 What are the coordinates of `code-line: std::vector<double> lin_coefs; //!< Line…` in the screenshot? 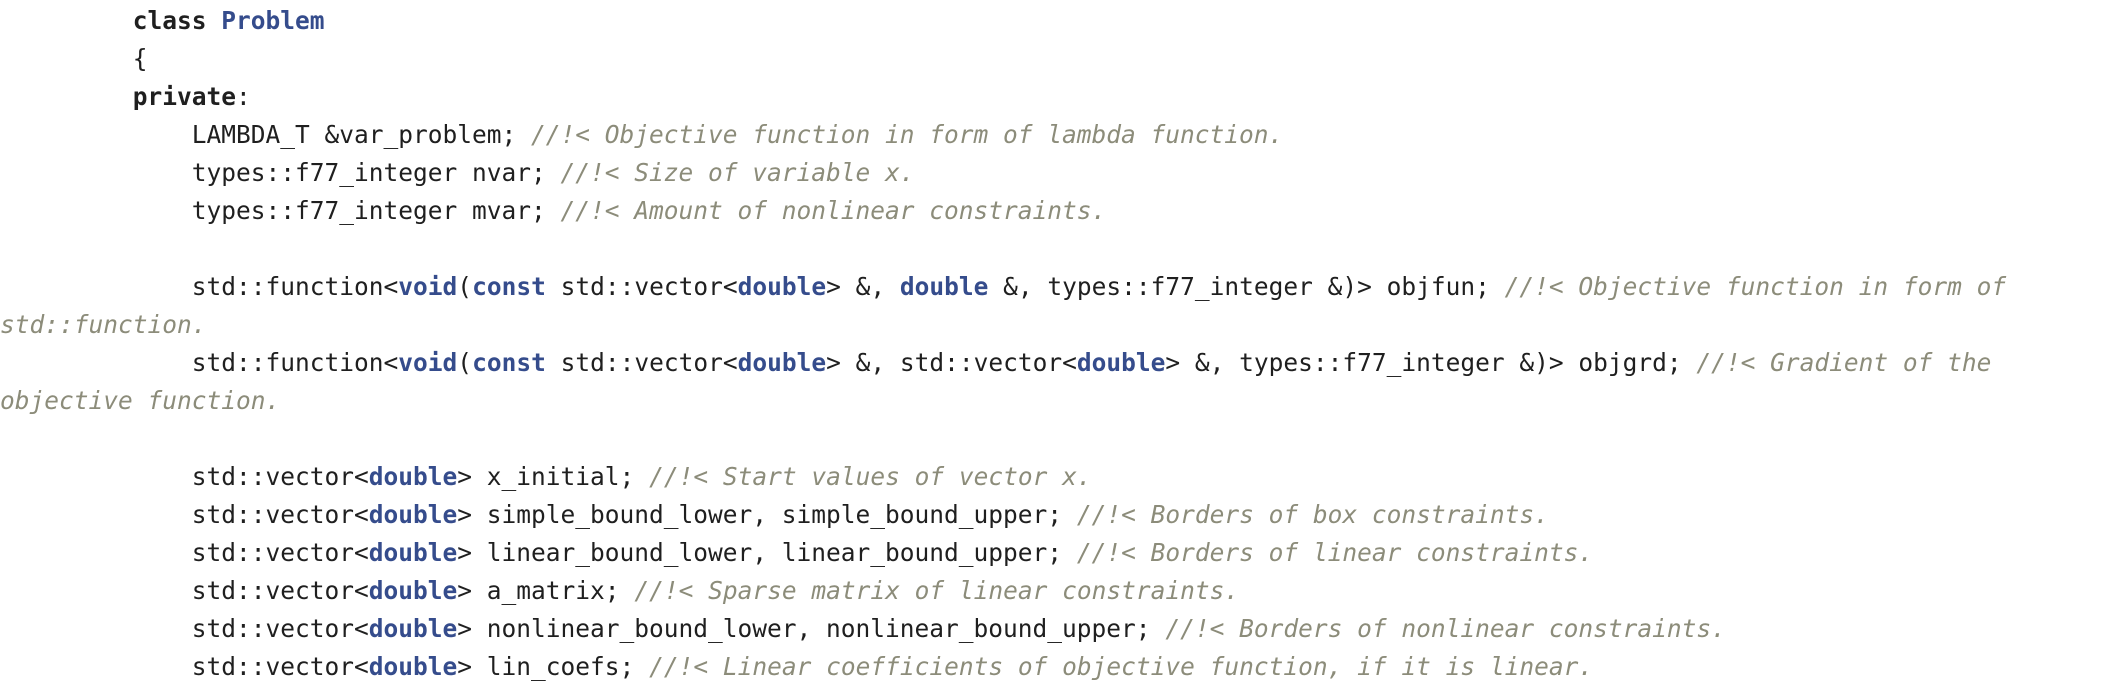 It's located at (1062, 667).